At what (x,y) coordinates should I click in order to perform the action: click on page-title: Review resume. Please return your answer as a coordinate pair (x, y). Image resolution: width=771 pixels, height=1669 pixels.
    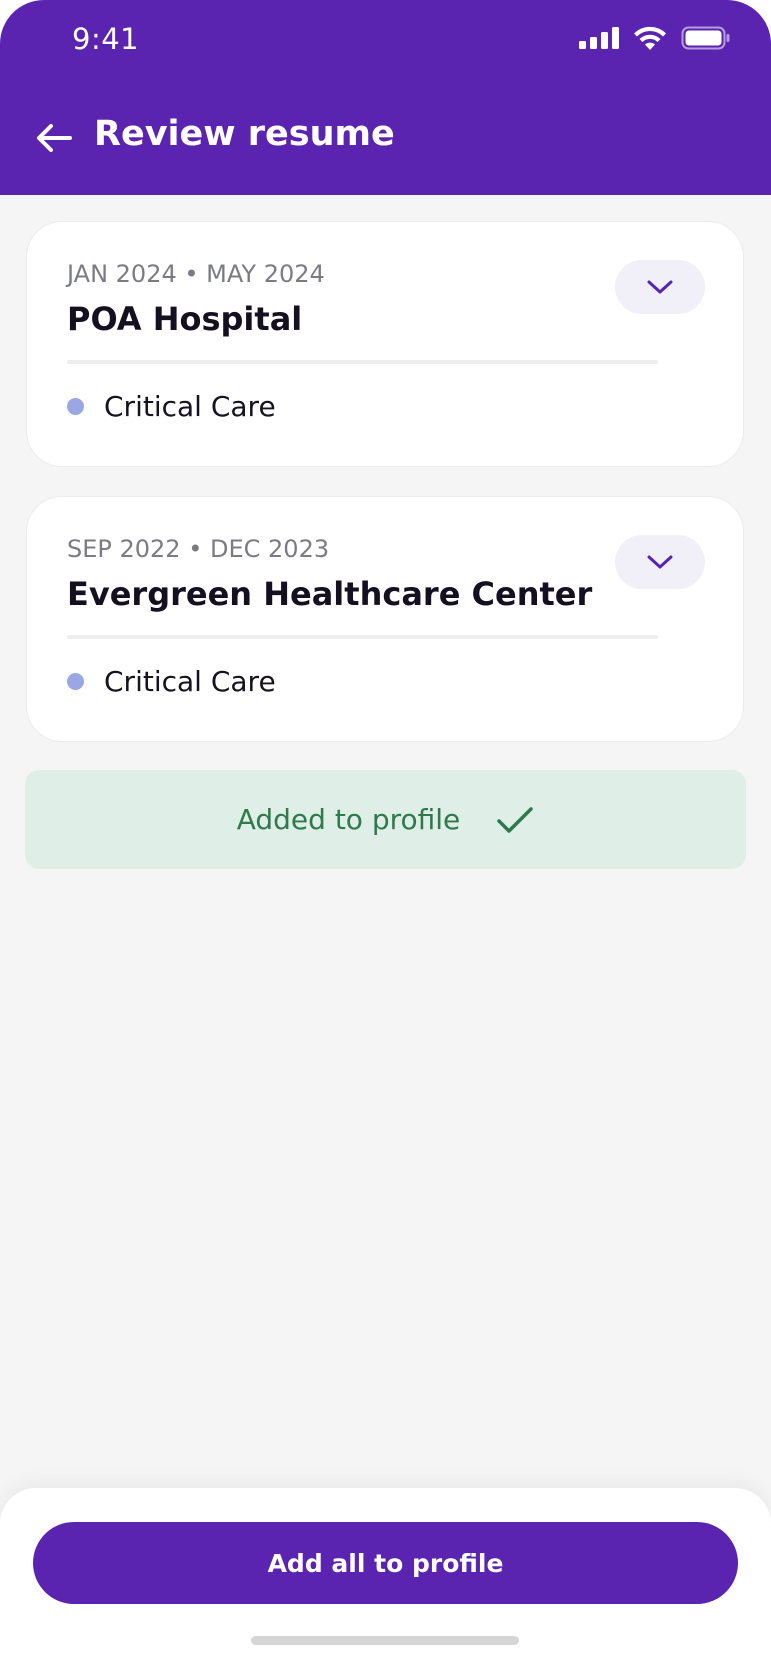
    Looking at the image, I should click on (244, 134).